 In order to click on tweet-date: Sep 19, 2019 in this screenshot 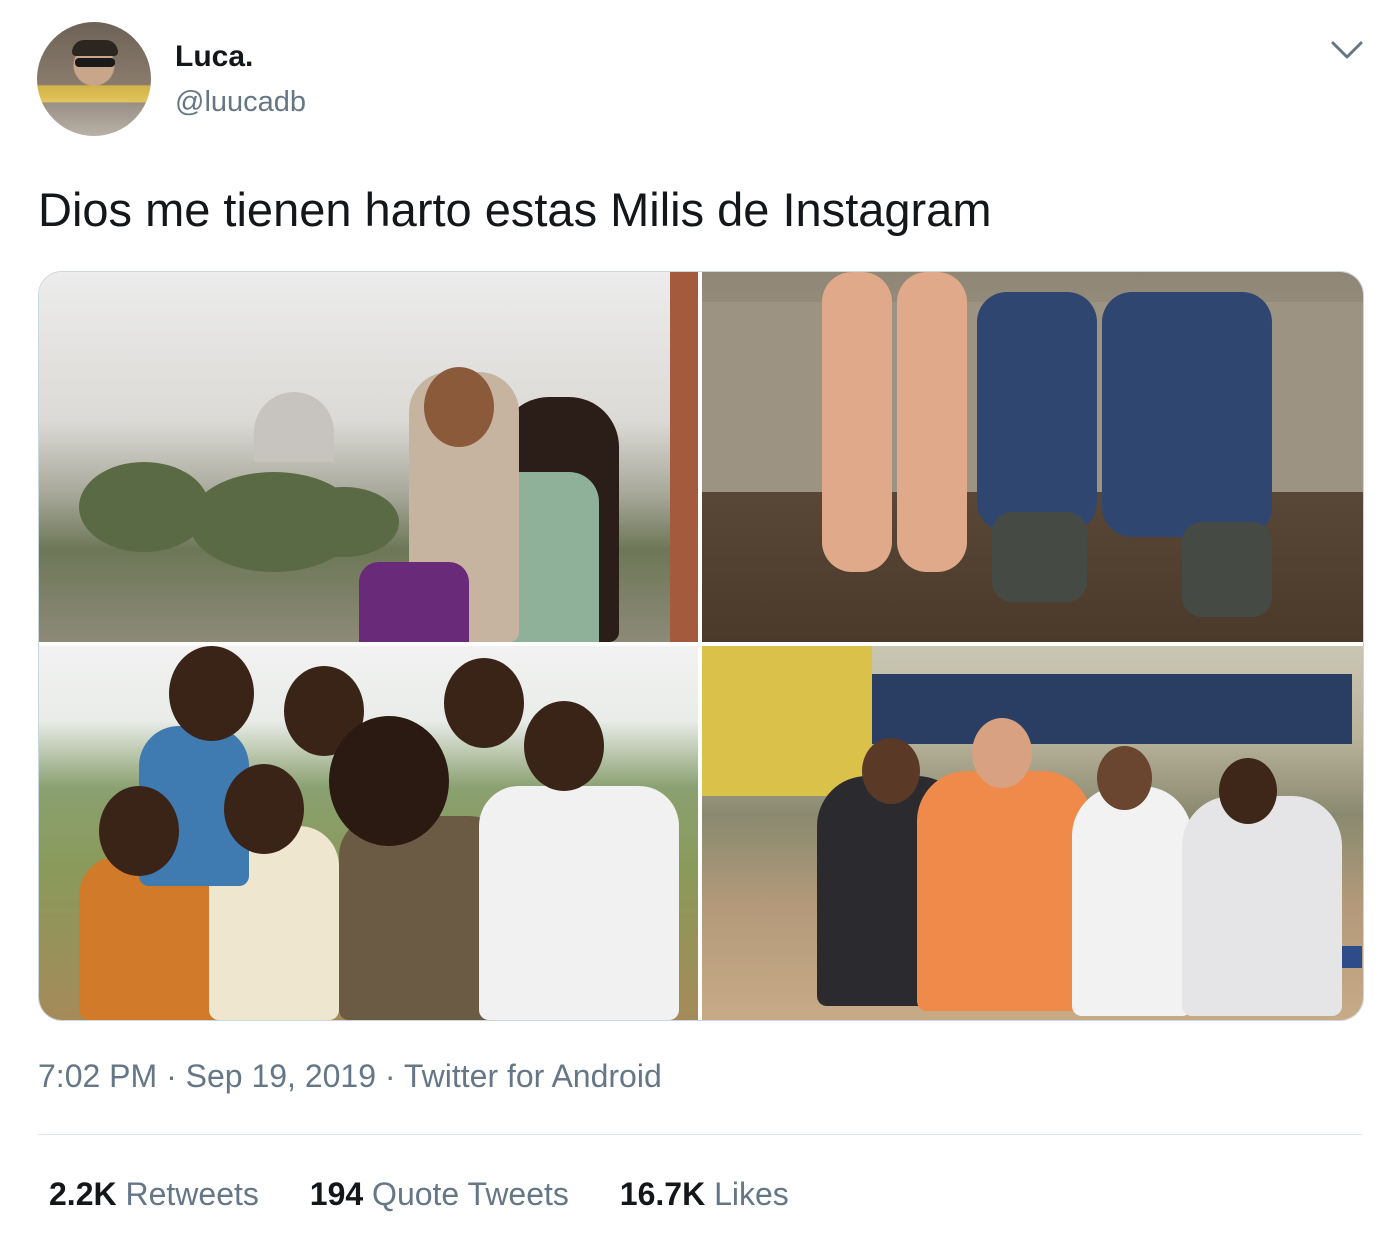, I will do `click(281, 1076)`.